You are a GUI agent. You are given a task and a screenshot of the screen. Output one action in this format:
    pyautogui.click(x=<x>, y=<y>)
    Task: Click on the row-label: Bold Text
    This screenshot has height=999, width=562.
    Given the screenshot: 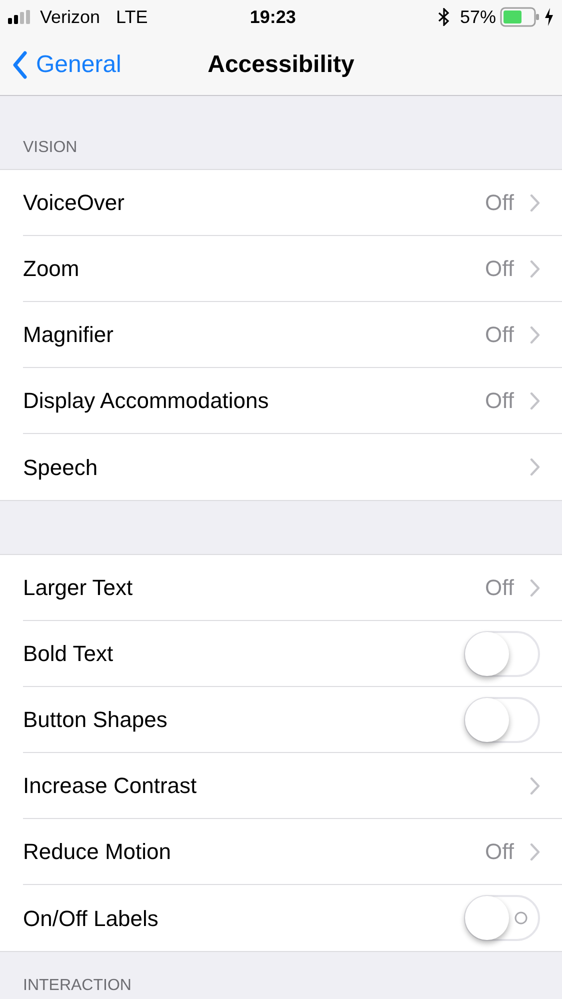 What is the action you would take?
    pyautogui.click(x=243, y=653)
    